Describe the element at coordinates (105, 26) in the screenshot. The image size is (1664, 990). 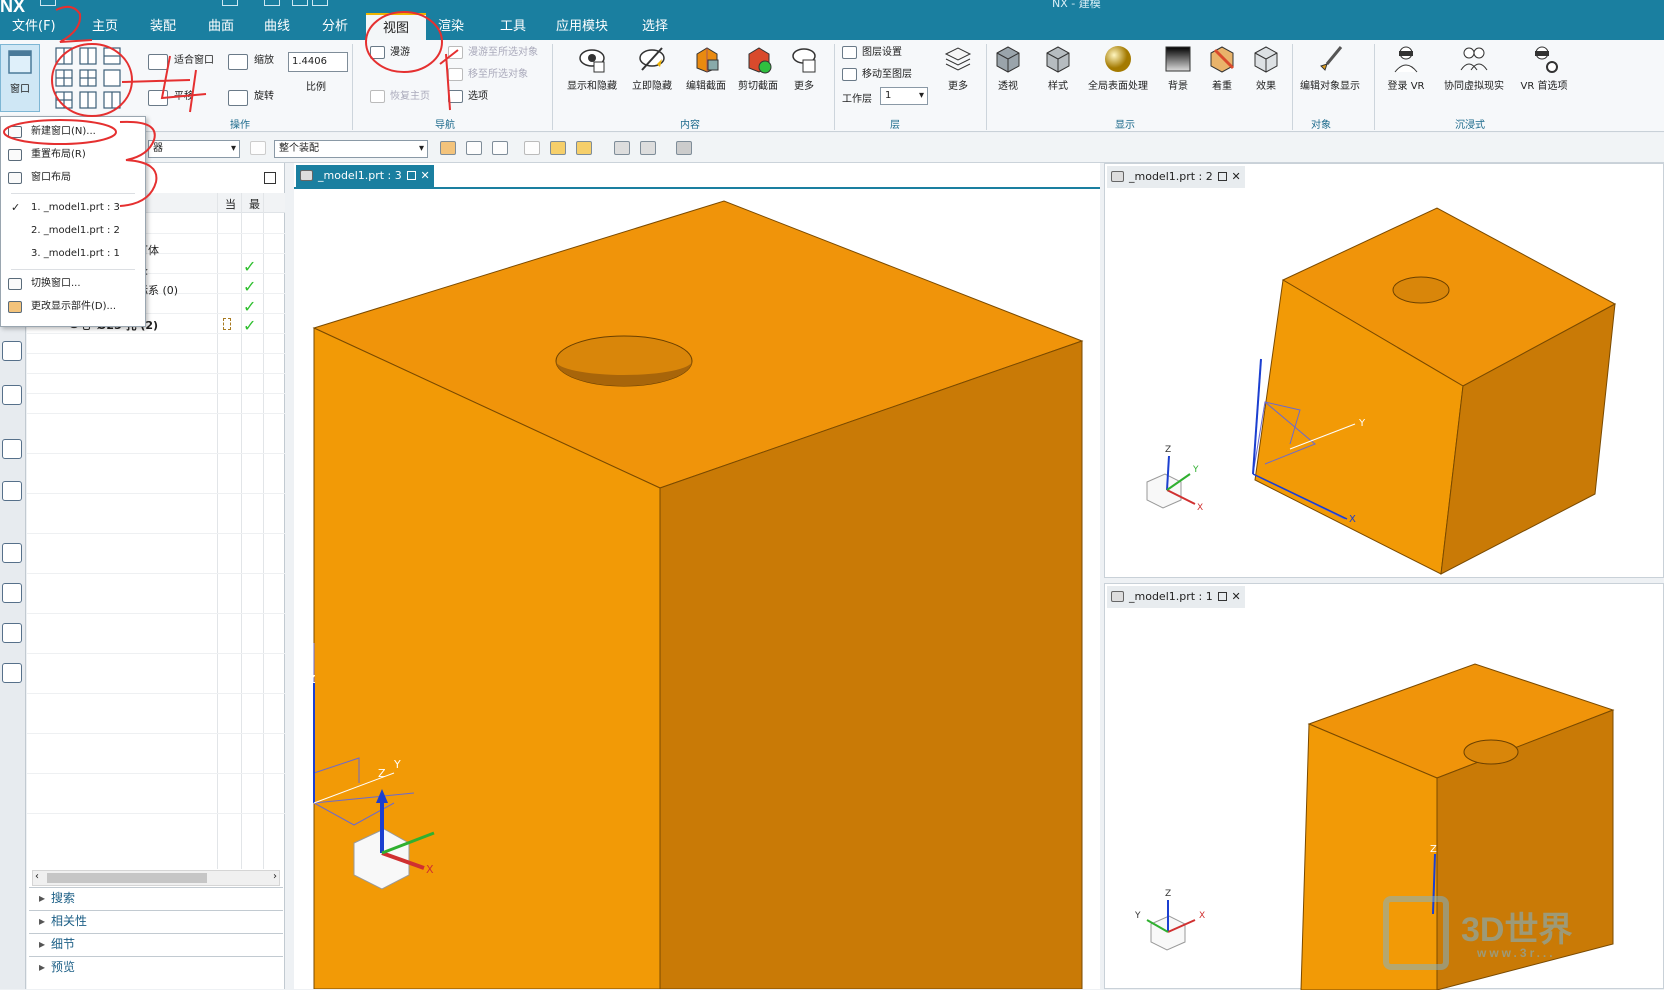
I see `menu-home: 主页` at that location.